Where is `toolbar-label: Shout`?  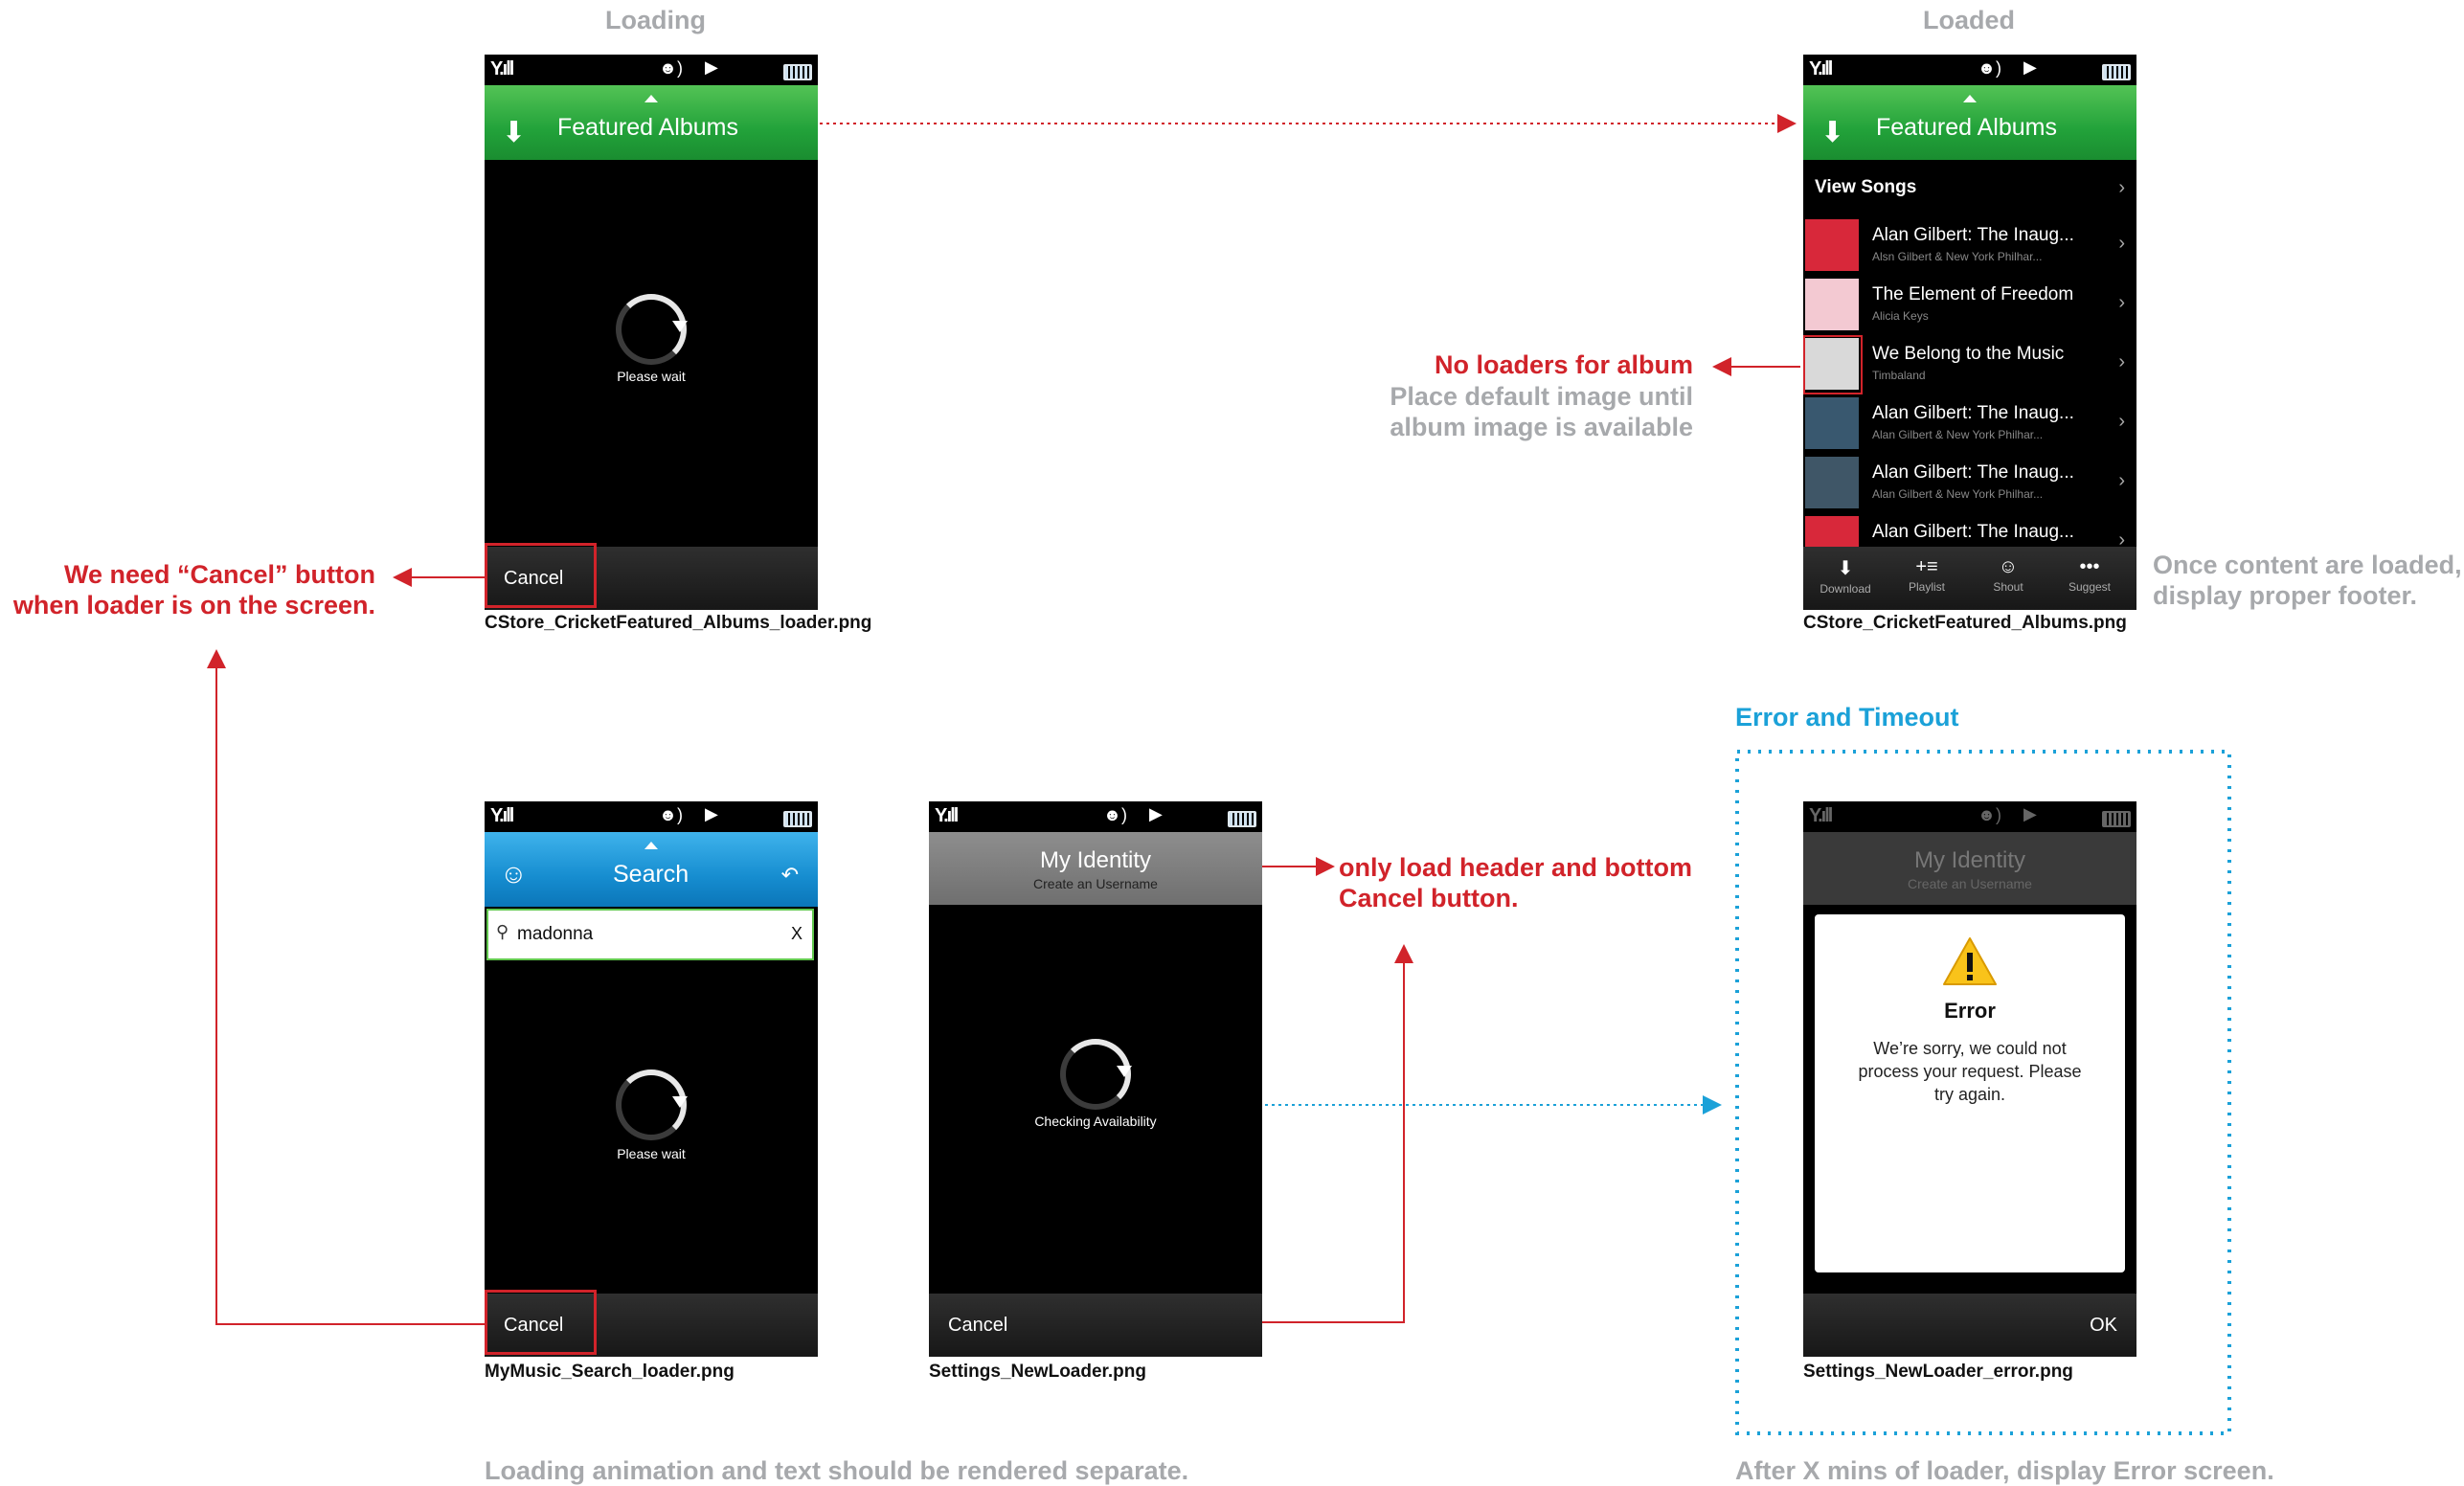
toolbar-label: Shout is located at coordinates (2008, 587).